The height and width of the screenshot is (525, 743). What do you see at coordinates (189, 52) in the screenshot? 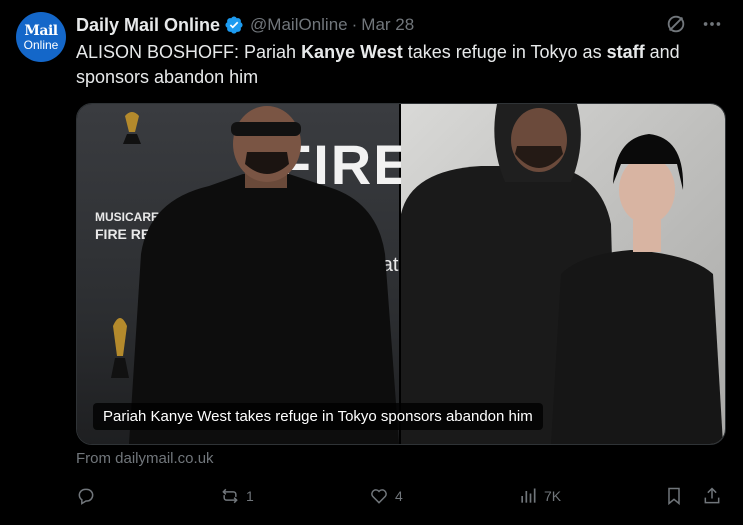
I see `tweet-text-part: ALISON BOSHOFF: Pariah` at bounding box center [189, 52].